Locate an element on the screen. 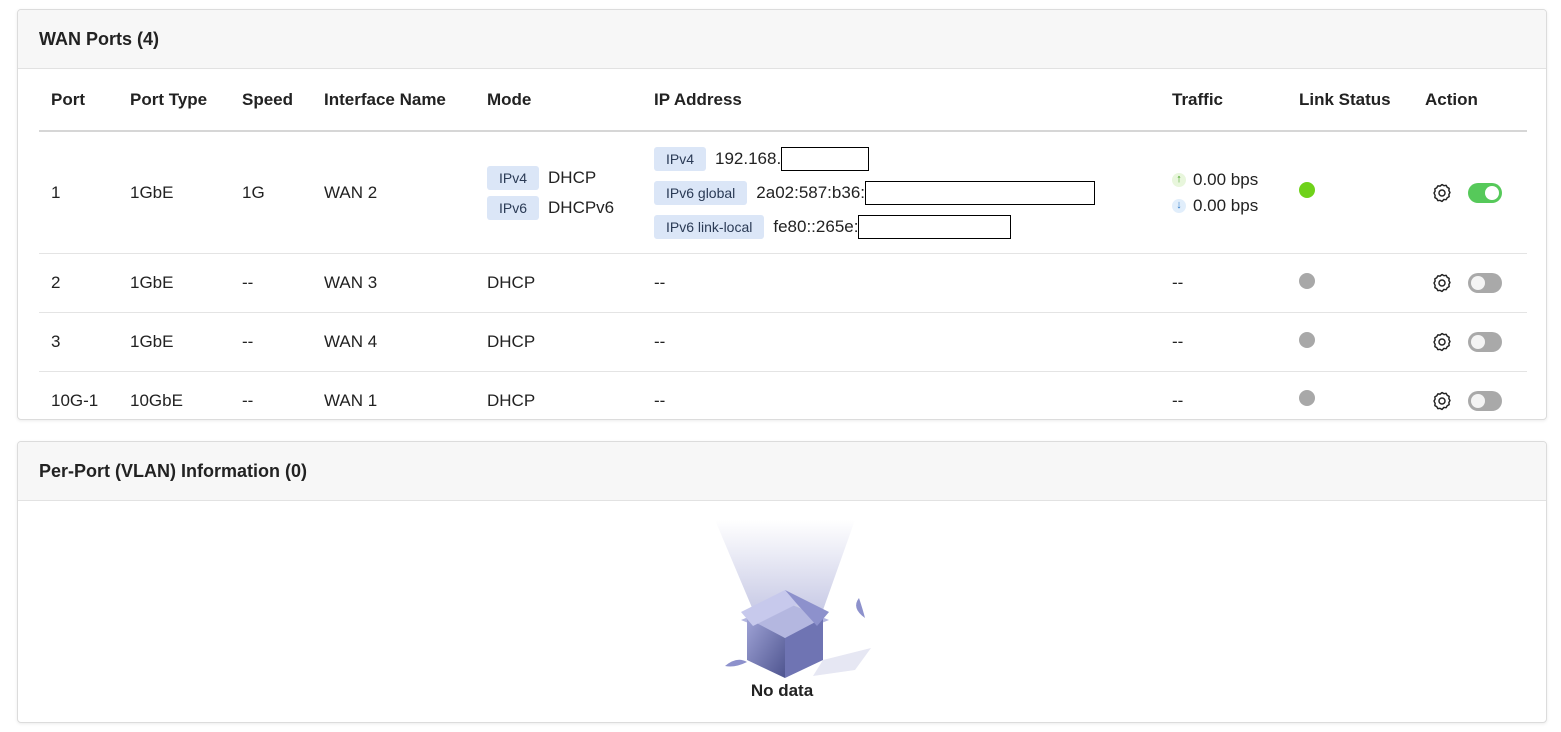 The image size is (1561, 732). empty-box-illustration is located at coordinates (793, 599).